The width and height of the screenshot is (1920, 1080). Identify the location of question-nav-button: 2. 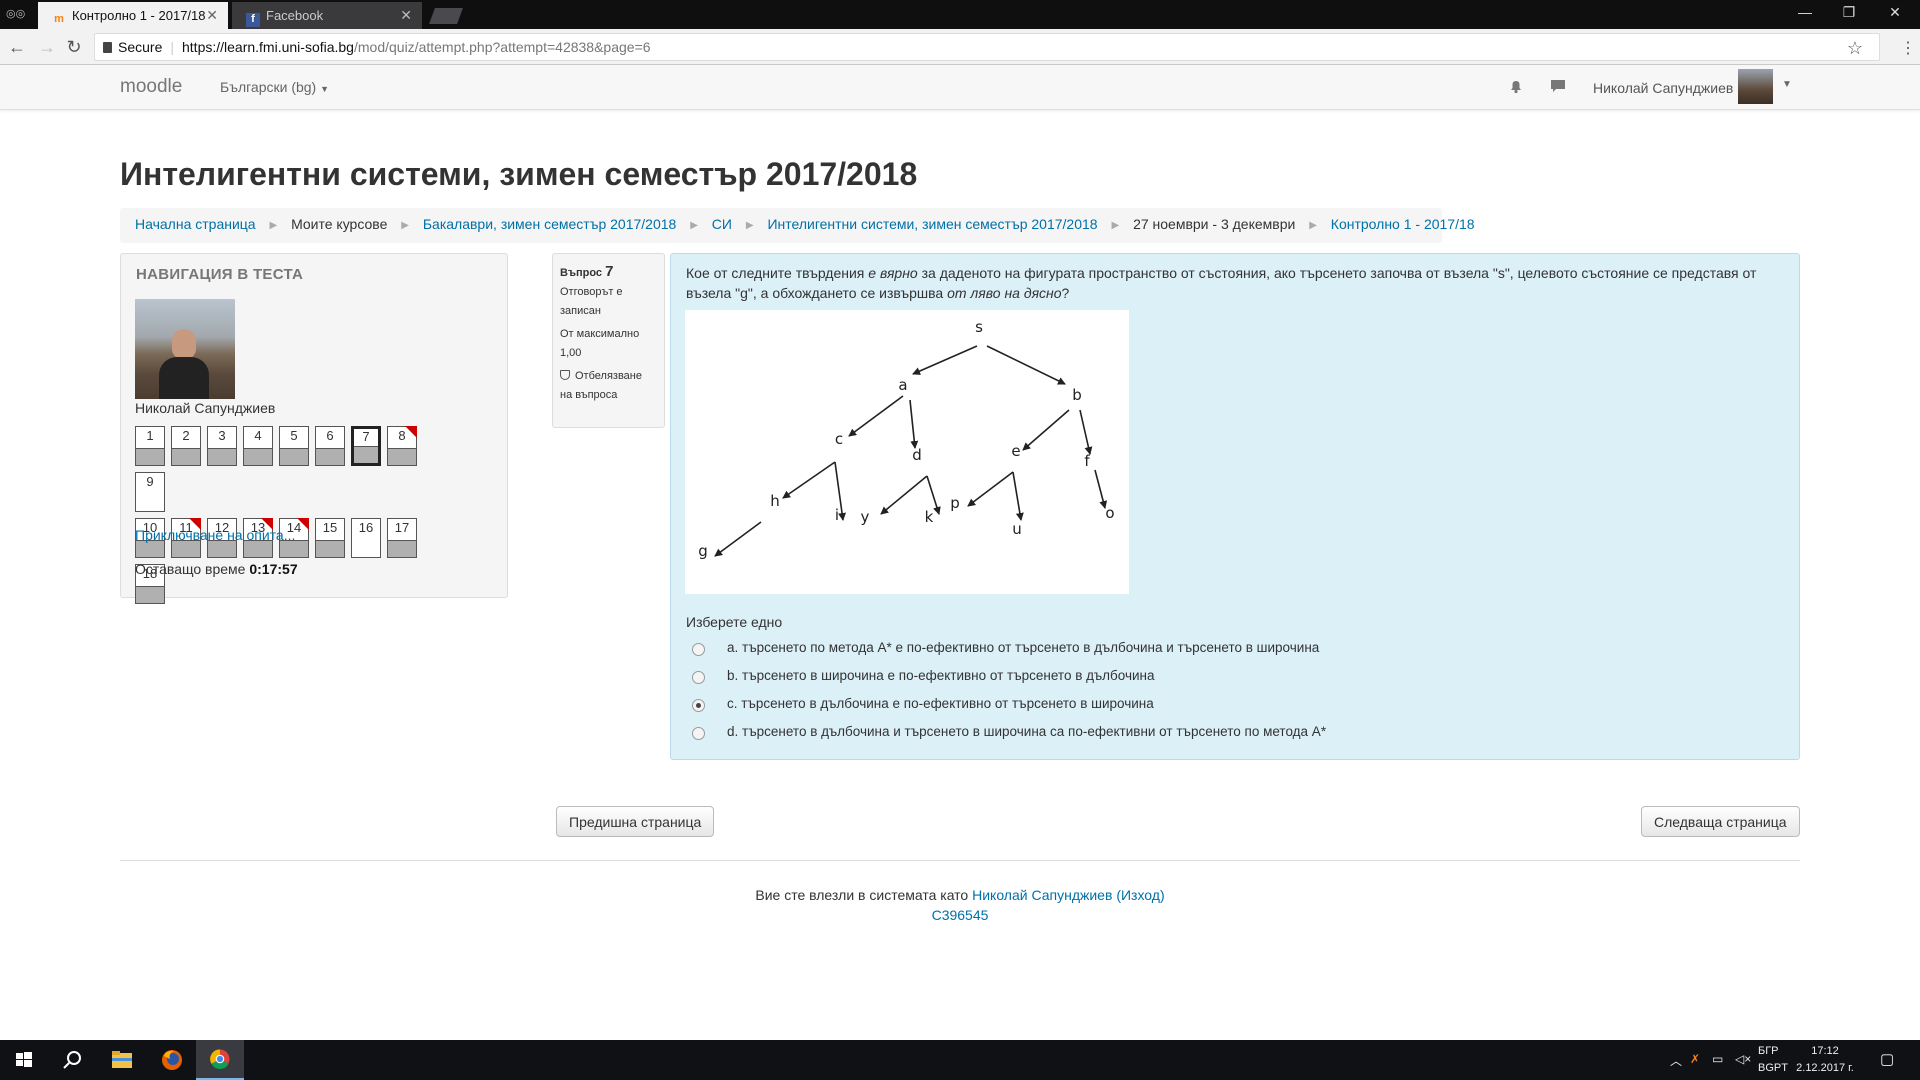
(186, 446).